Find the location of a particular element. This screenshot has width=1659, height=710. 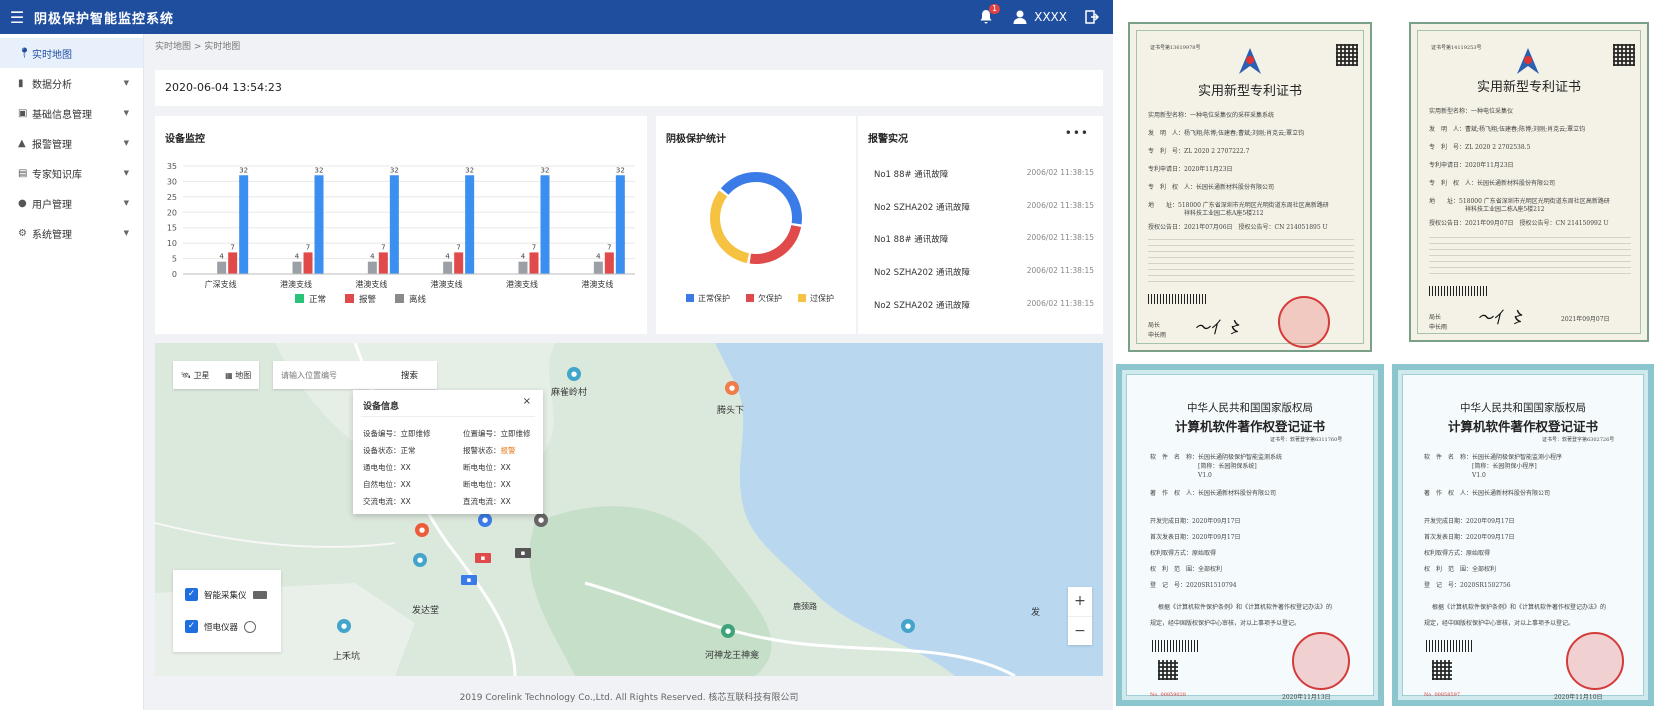

zoom-out-button: − is located at coordinates (1080, 630).